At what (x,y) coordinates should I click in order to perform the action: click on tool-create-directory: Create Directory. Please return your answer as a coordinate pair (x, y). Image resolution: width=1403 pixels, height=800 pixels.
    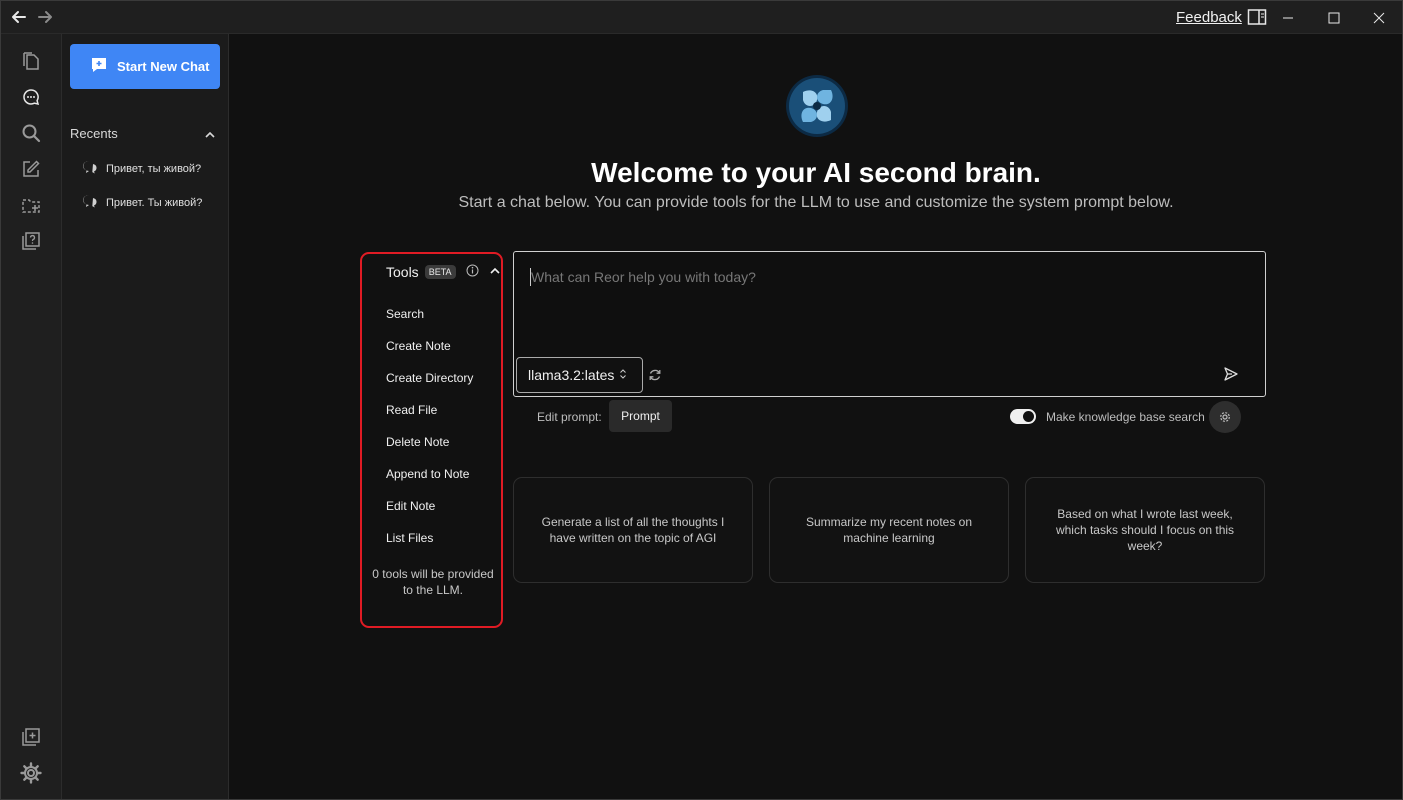
    Looking at the image, I should click on (429, 378).